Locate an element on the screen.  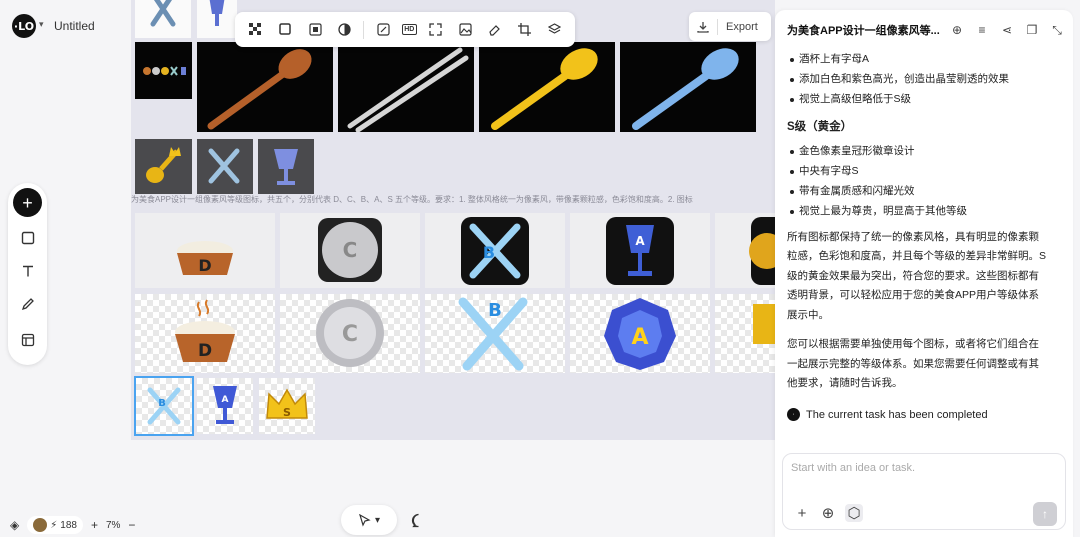
gold-spoon-image is located at coordinates (547, 87).